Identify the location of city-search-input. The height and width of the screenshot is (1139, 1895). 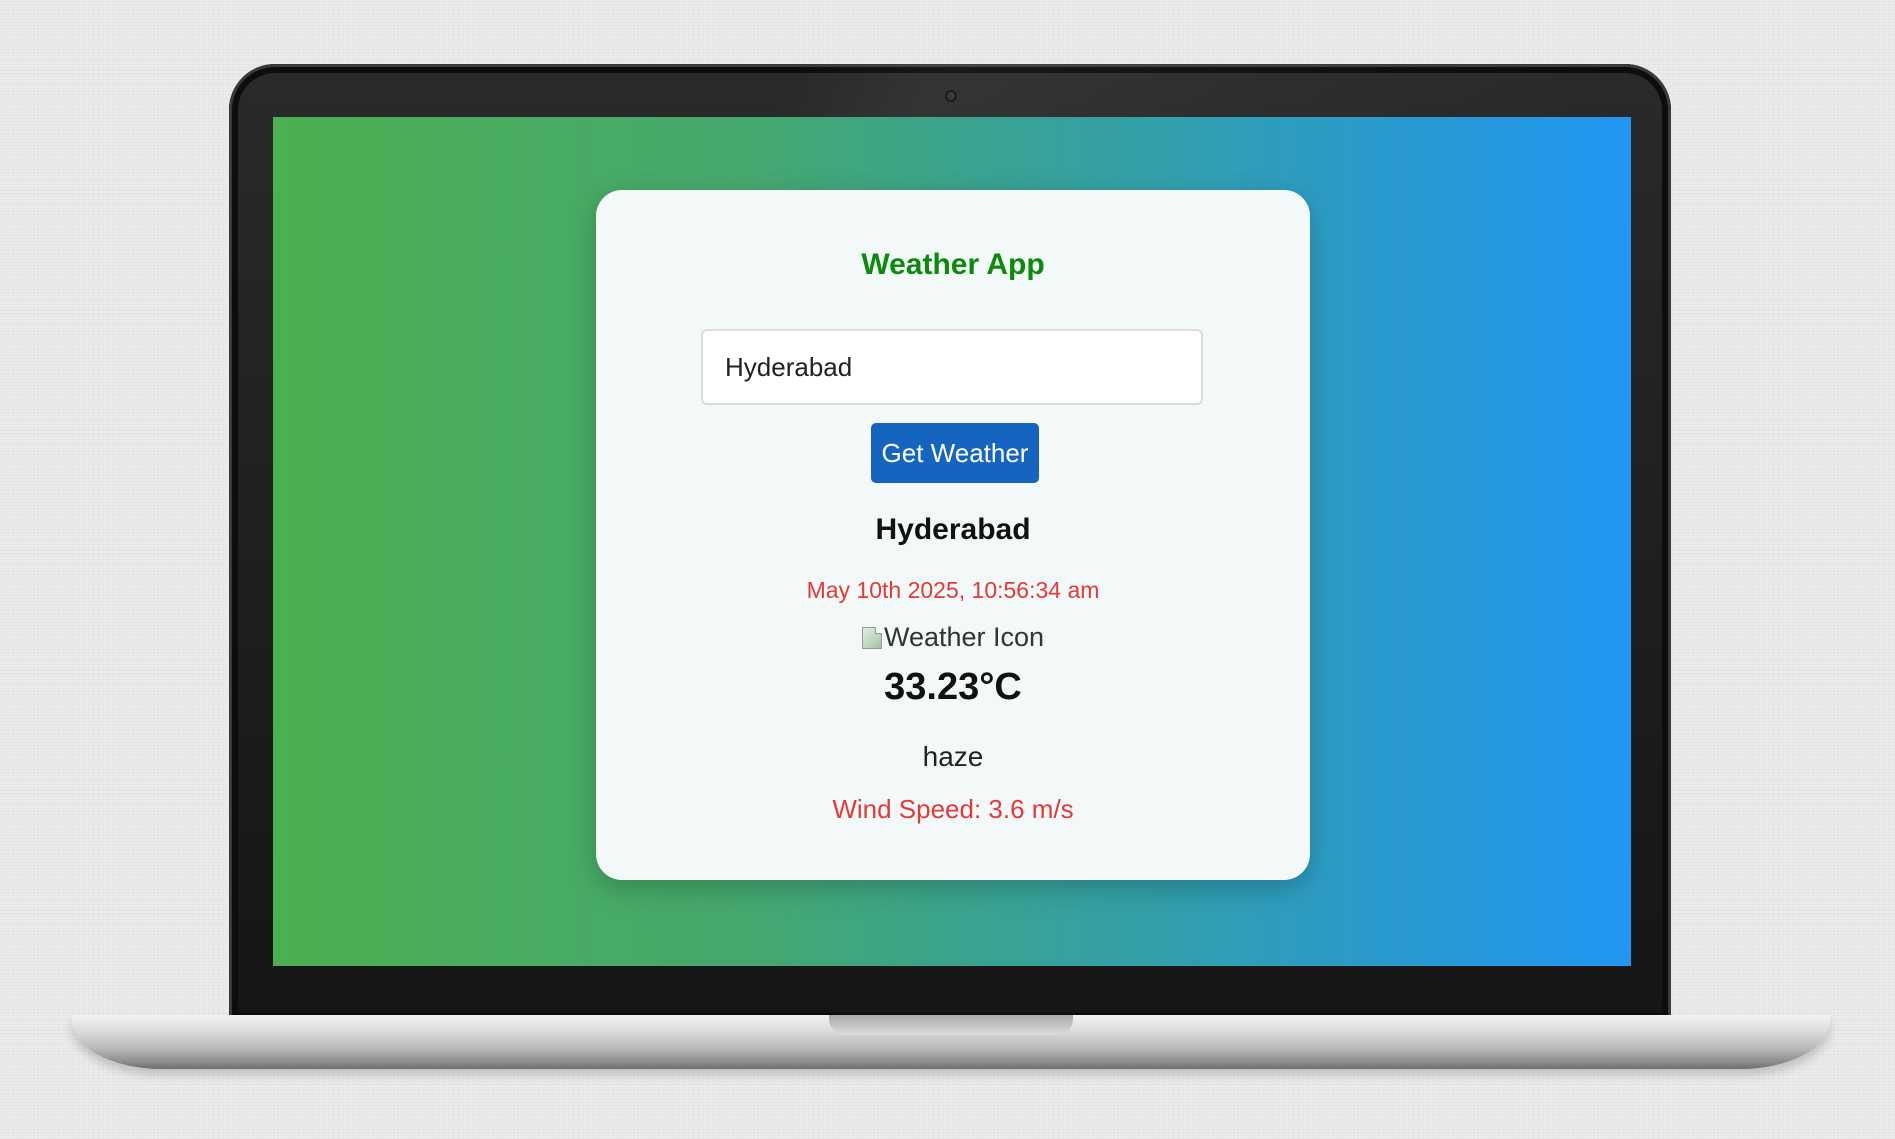
(952, 367).